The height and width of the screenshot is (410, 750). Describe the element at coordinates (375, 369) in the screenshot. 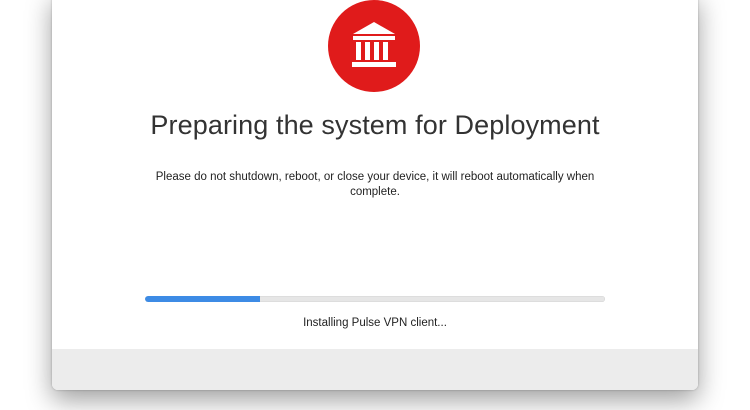

I see `window-footer` at that location.